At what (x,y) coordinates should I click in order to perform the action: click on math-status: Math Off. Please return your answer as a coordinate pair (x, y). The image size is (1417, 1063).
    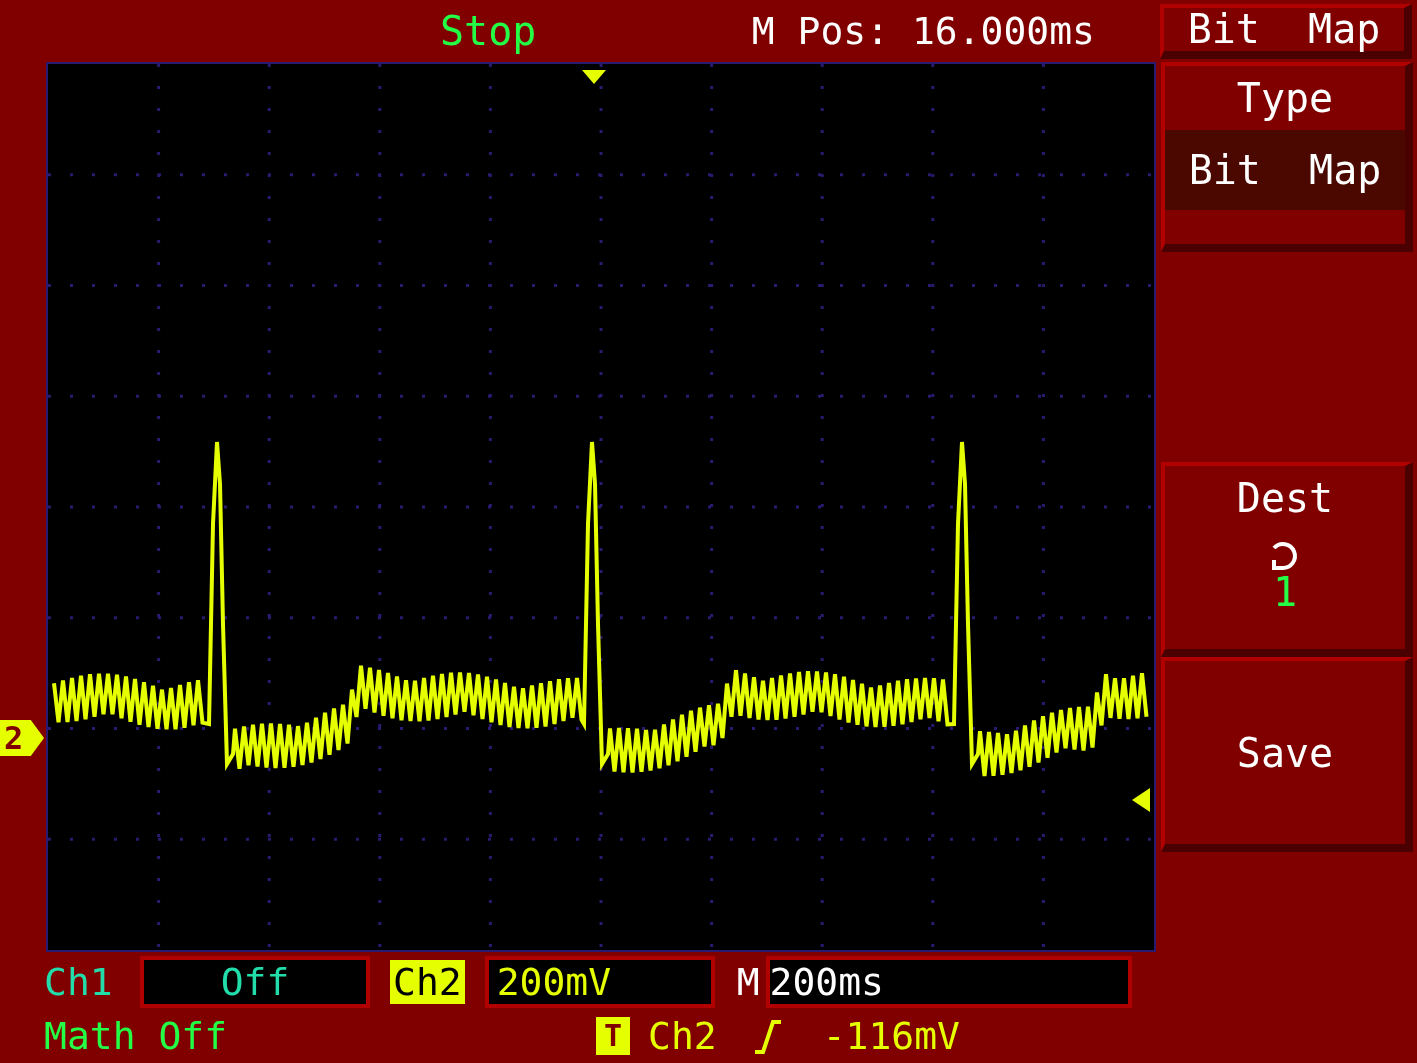
    Looking at the image, I should click on (136, 1036).